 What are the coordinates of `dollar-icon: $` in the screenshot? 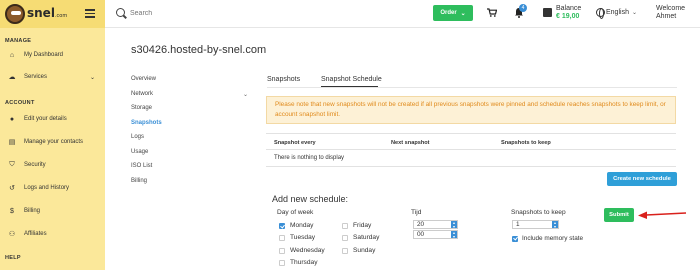 It's located at (12, 211).